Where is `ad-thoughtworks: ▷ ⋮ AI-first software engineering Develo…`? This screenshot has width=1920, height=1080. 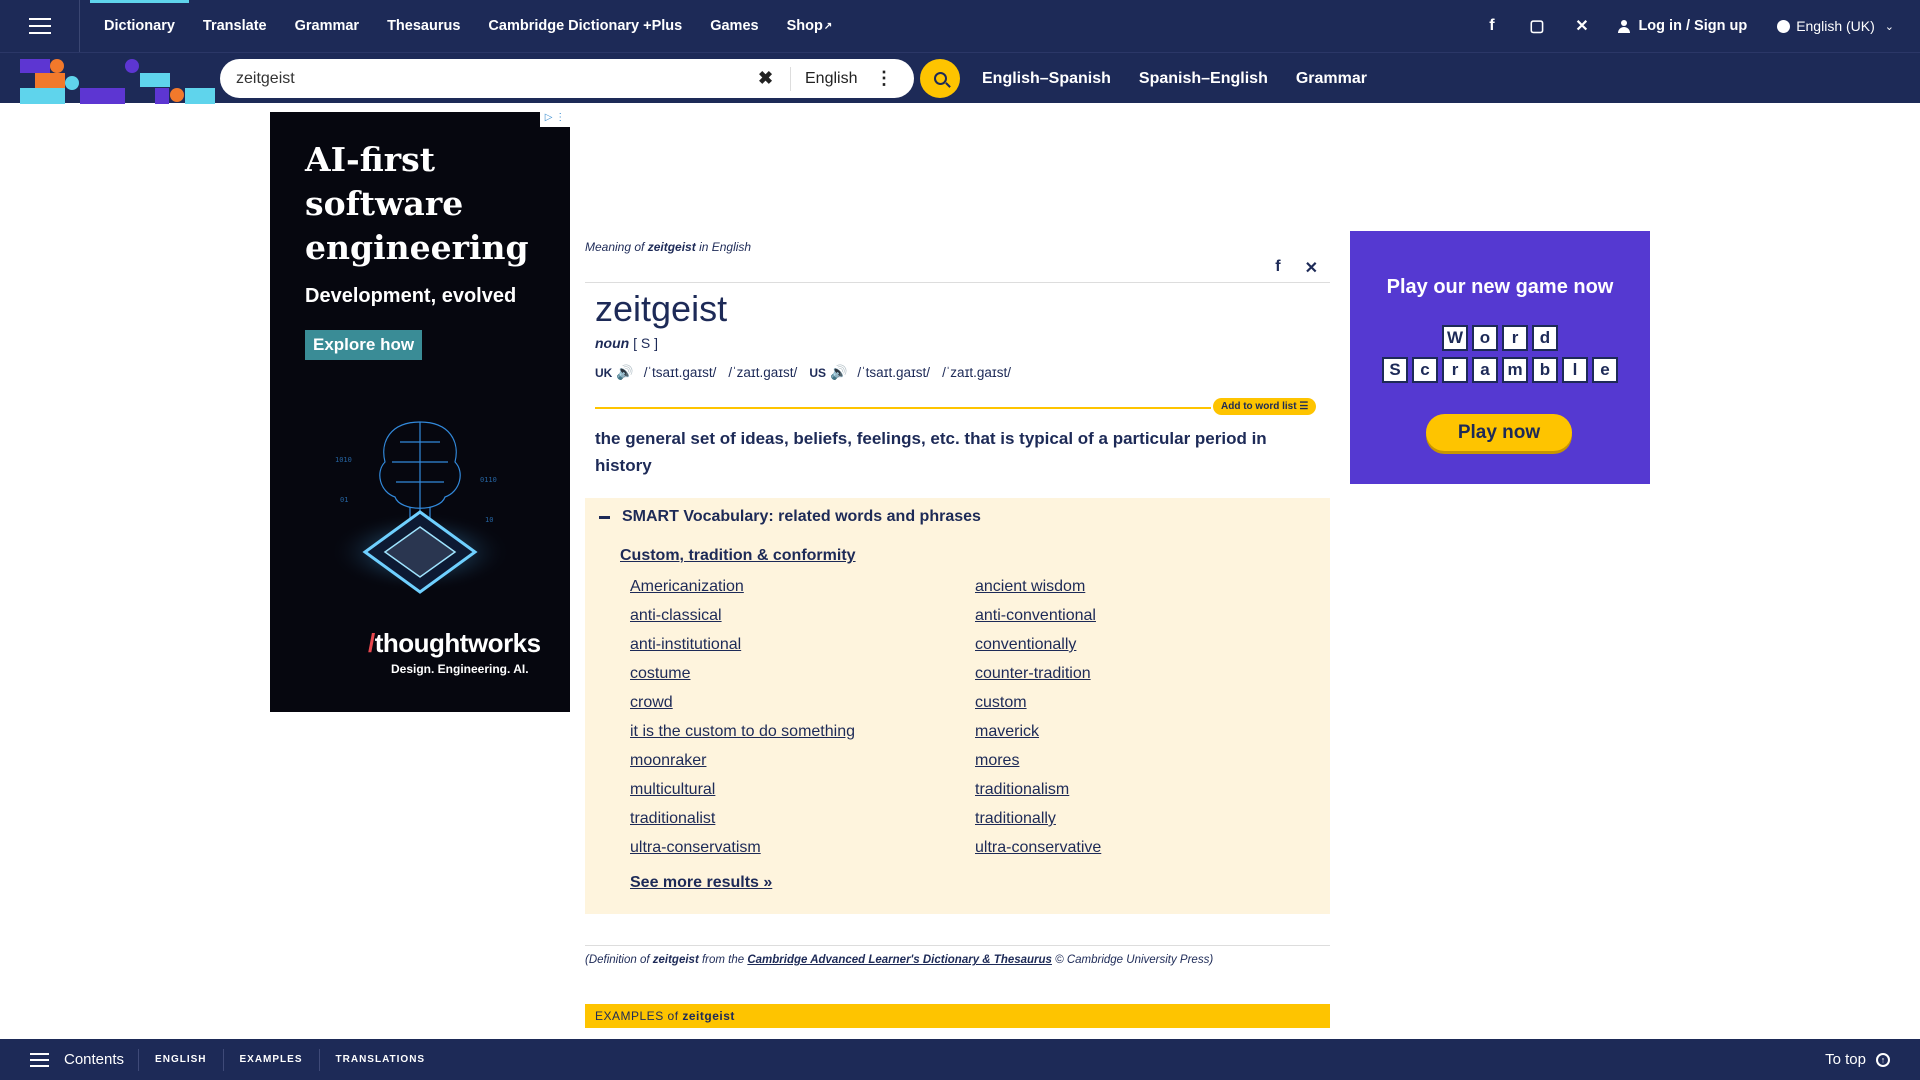
ad-thoughtworks: ▷ ⋮ AI-first software engineering Develo… is located at coordinates (420, 412).